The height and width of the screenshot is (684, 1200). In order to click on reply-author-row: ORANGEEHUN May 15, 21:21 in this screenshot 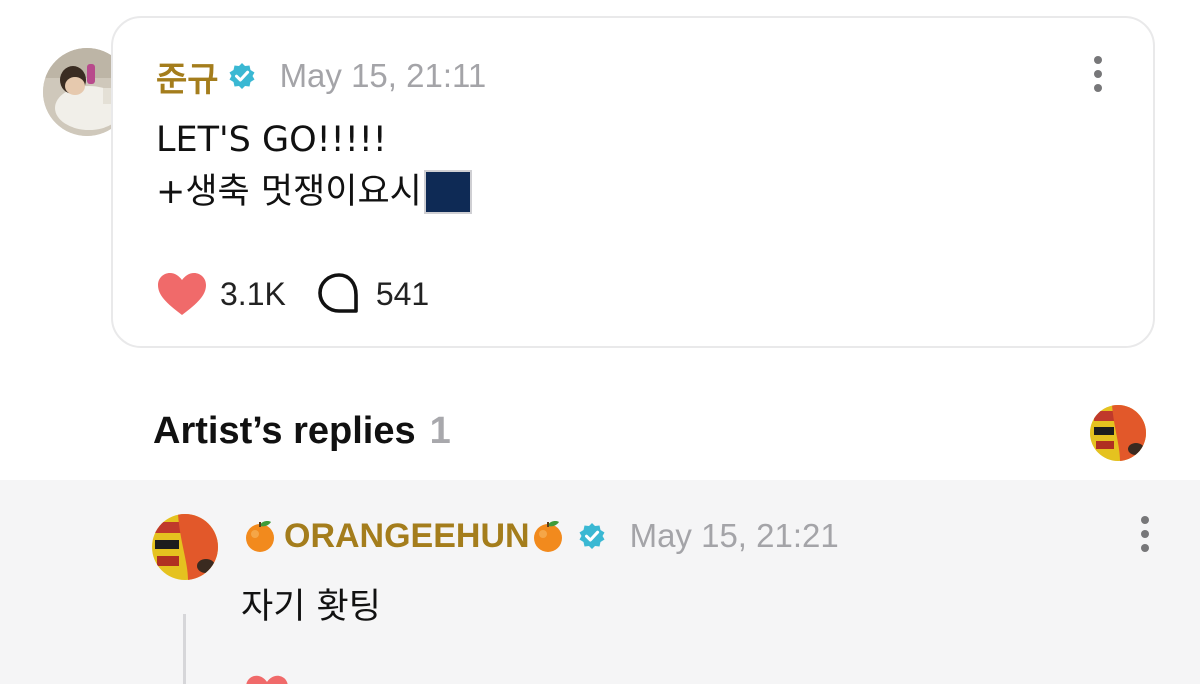, I will do `click(541, 536)`.